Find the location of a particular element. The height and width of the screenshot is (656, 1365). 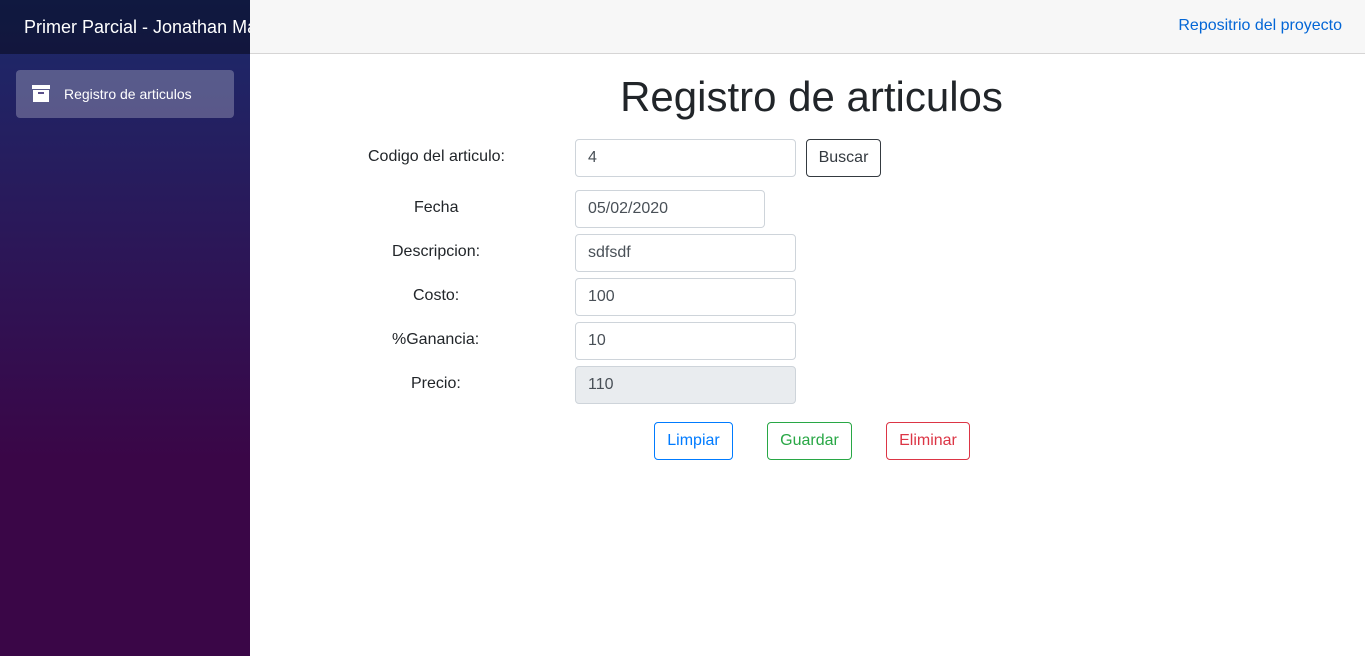

sidebar-item-registro-articulos: Registro de articulos is located at coordinates (125, 94).